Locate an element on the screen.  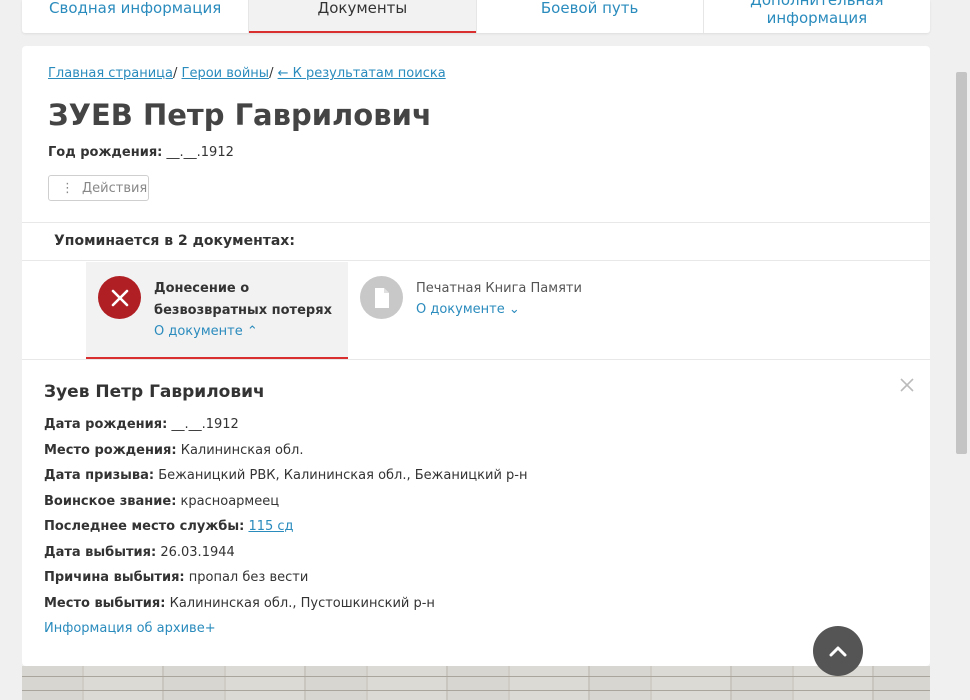
document-icon is located at coordinates (381, 297).